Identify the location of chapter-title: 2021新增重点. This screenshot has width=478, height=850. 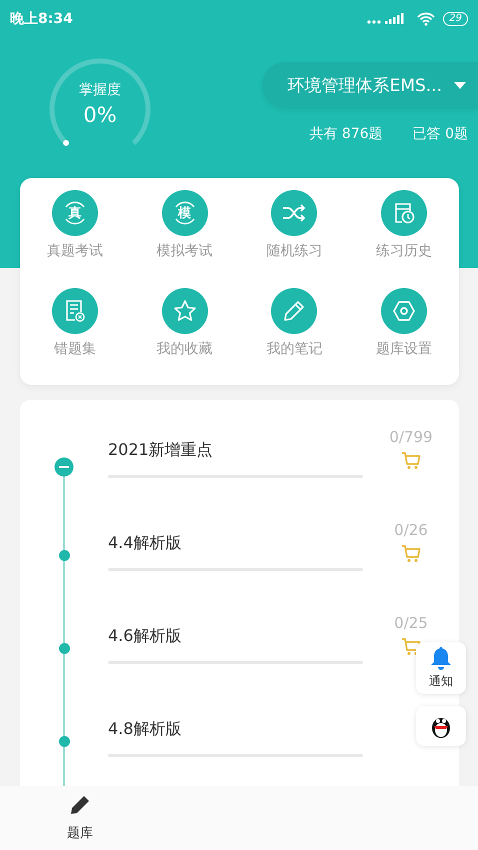
(235, 450).